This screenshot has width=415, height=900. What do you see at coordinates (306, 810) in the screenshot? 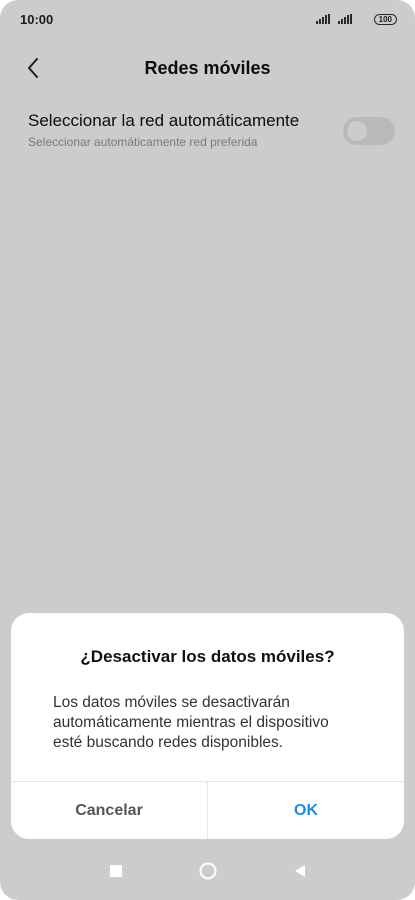
I see `ok-button: OK` at bounding box center [306, 810].